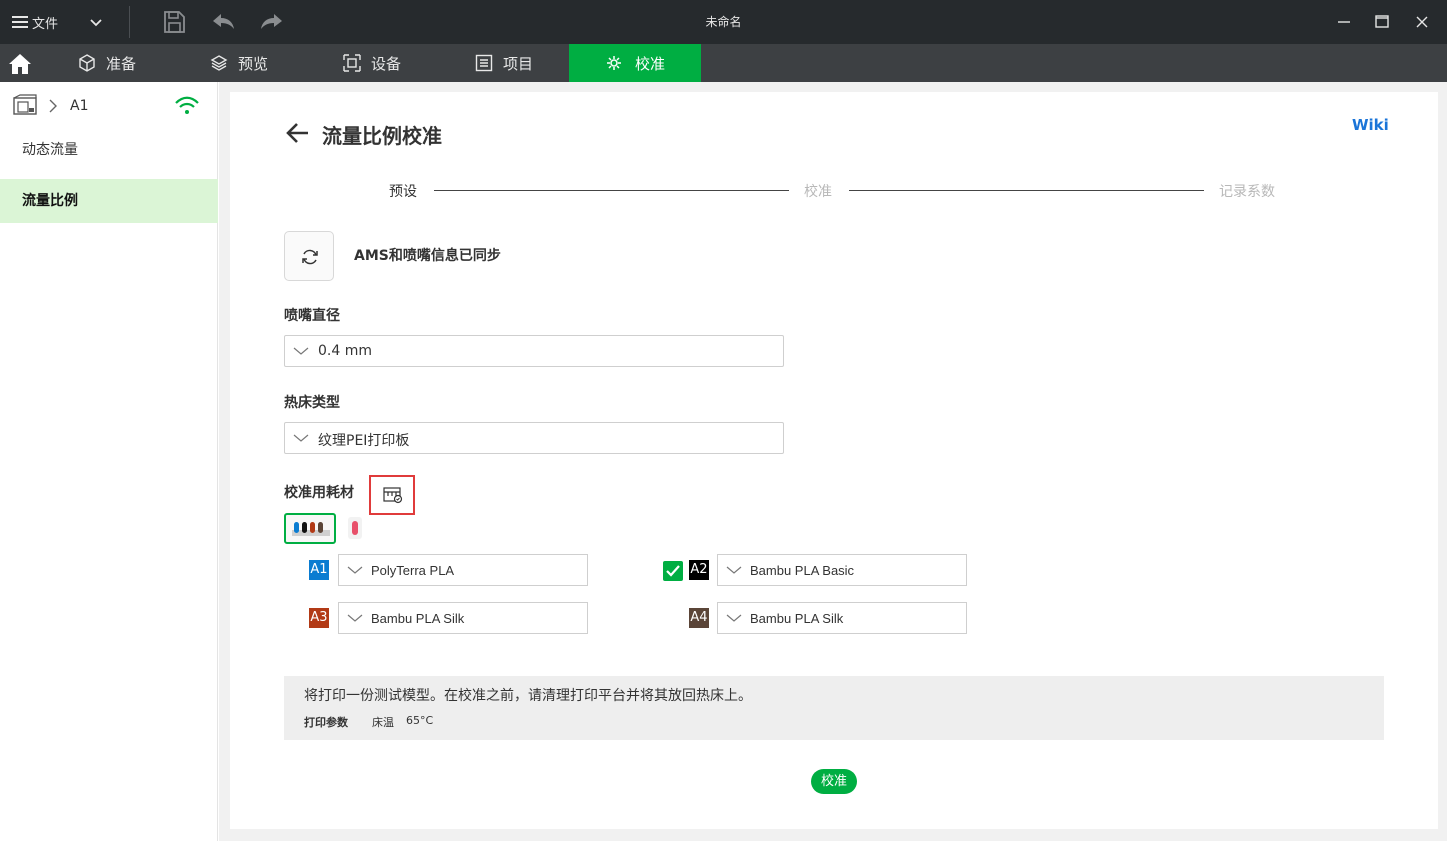 The image size is (1447, 841). Describe the element at coordinates (427, 256) in the screenshot. I see `sync-status-text: AMS和喷嘴信息已同步` at that location.